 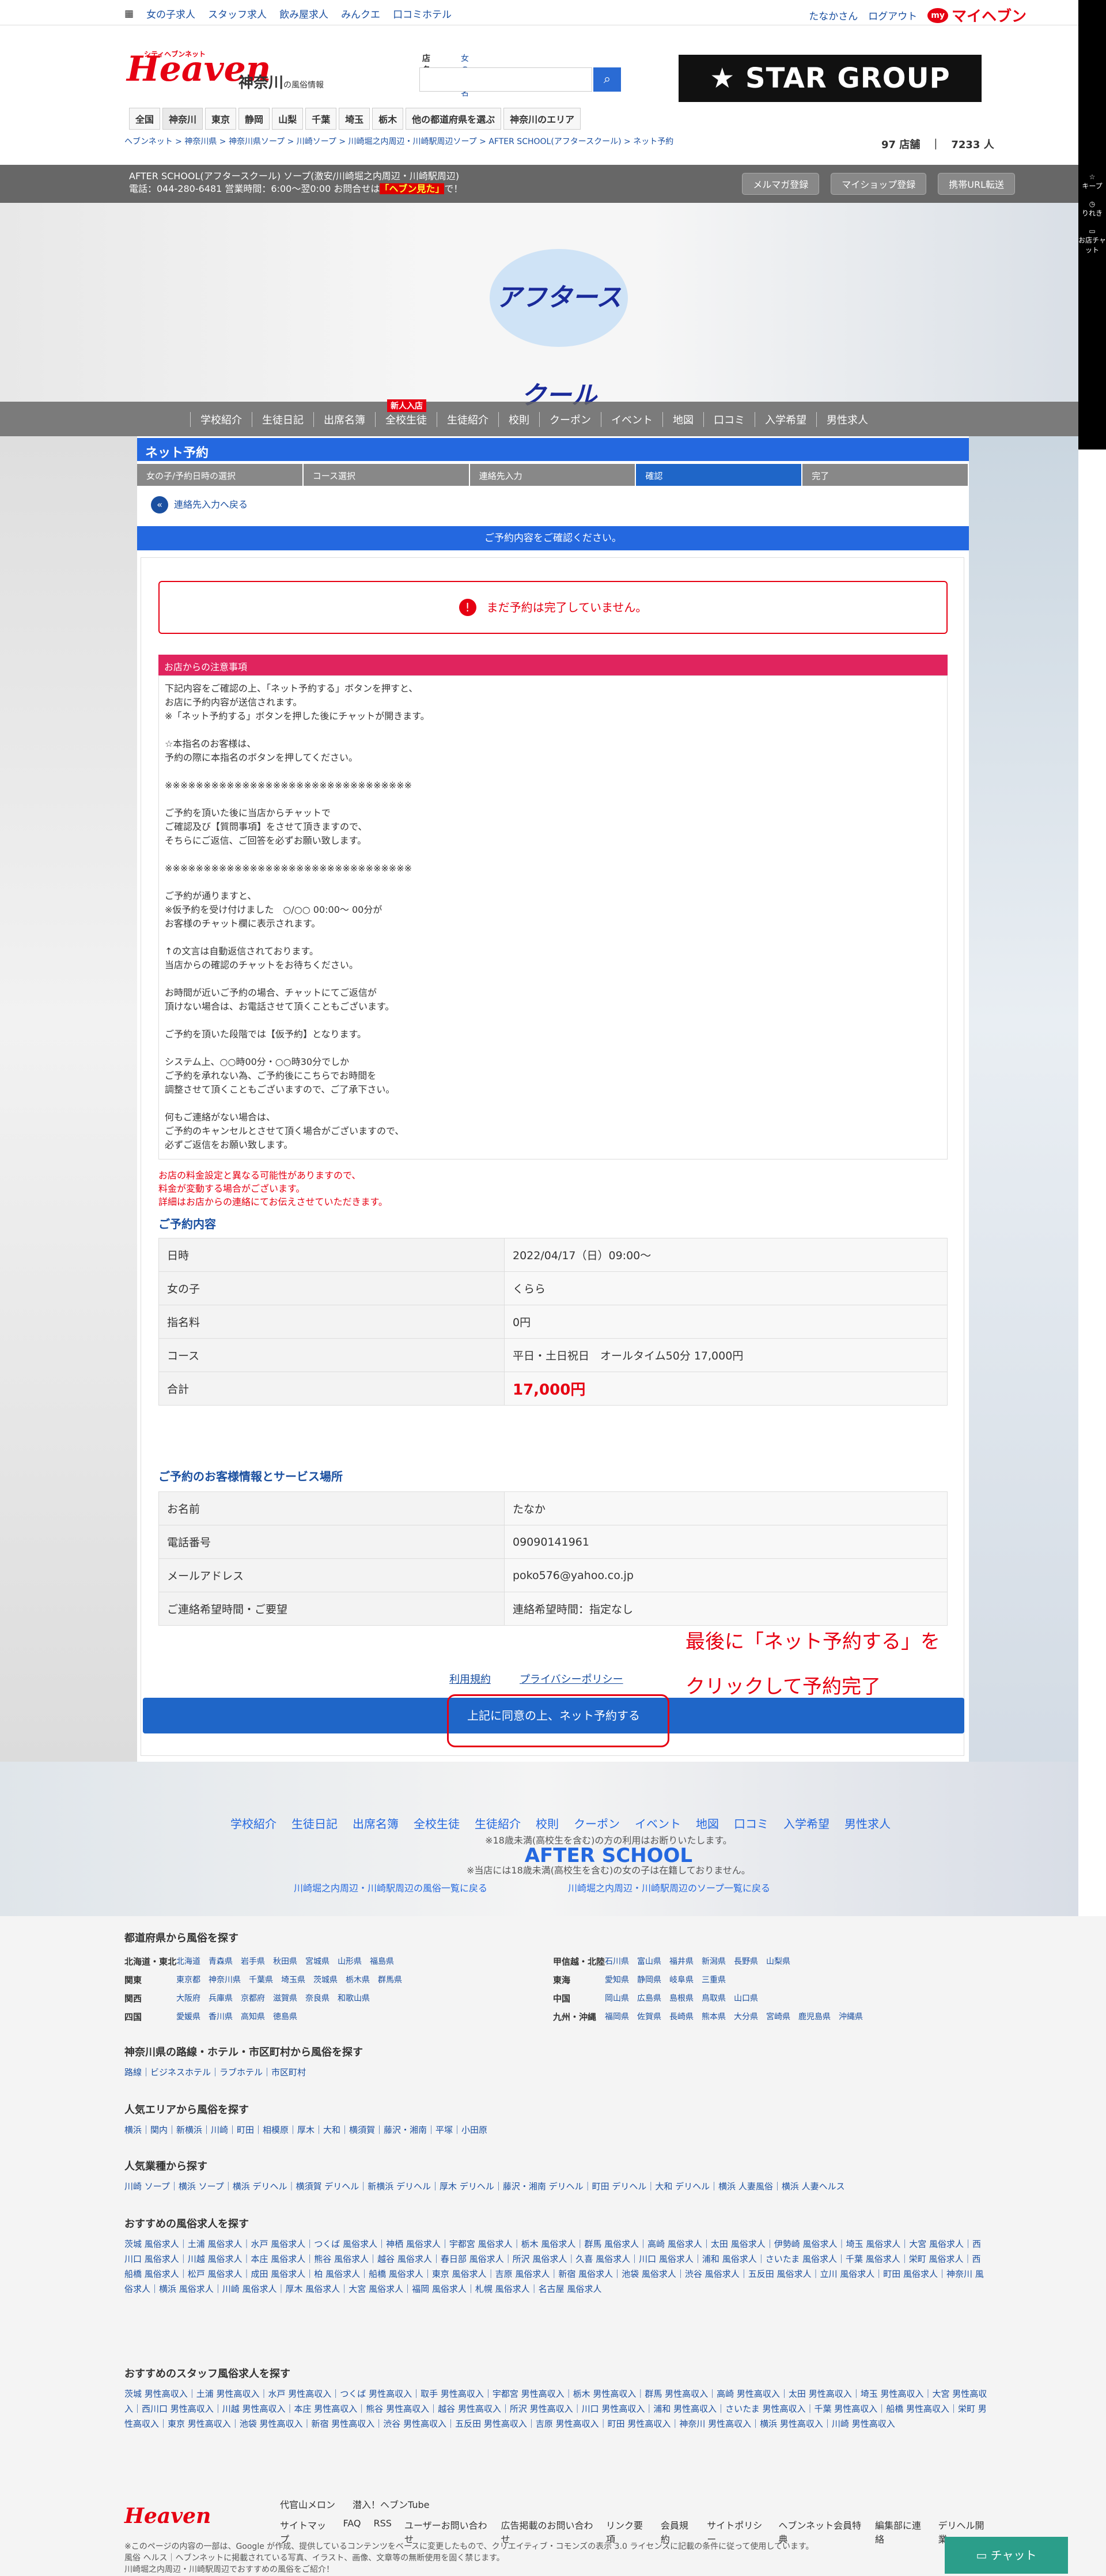 I want to click on pref-link: 長野県, so click(x=746, y=1961).